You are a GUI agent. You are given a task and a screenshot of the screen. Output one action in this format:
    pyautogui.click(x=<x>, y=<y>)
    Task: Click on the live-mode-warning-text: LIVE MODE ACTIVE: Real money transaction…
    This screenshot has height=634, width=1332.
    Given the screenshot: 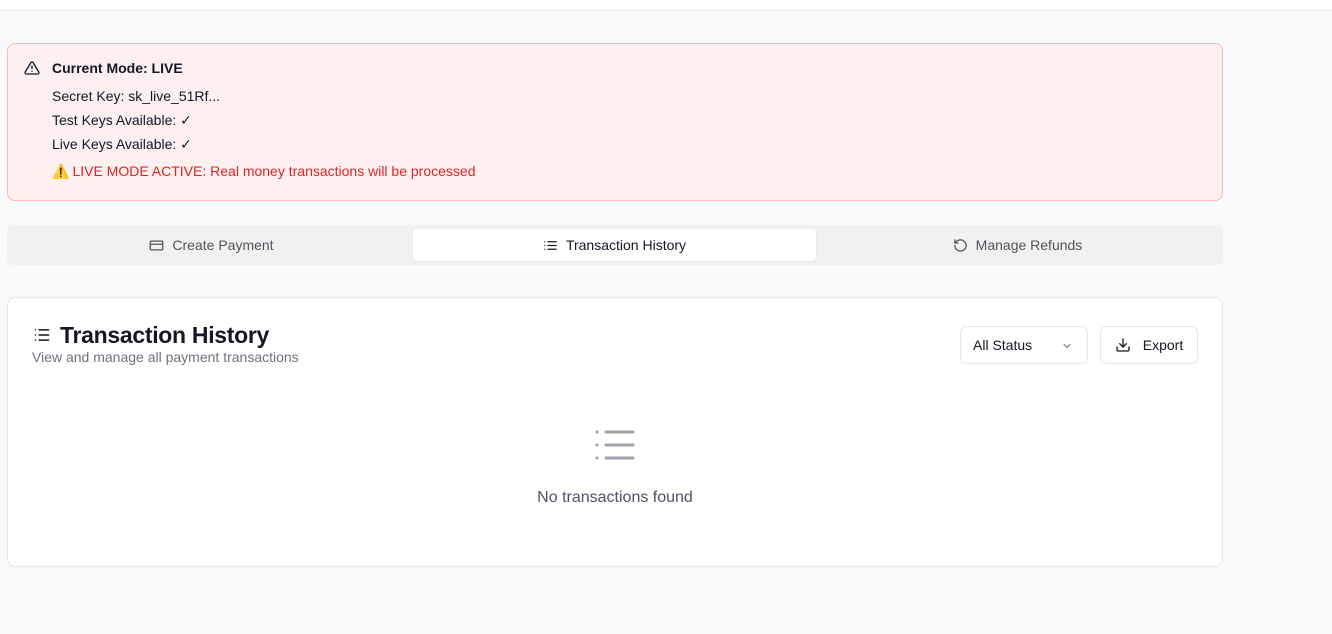 What is the action you would take?
    pyautogui.click(x=274, y=171)
    